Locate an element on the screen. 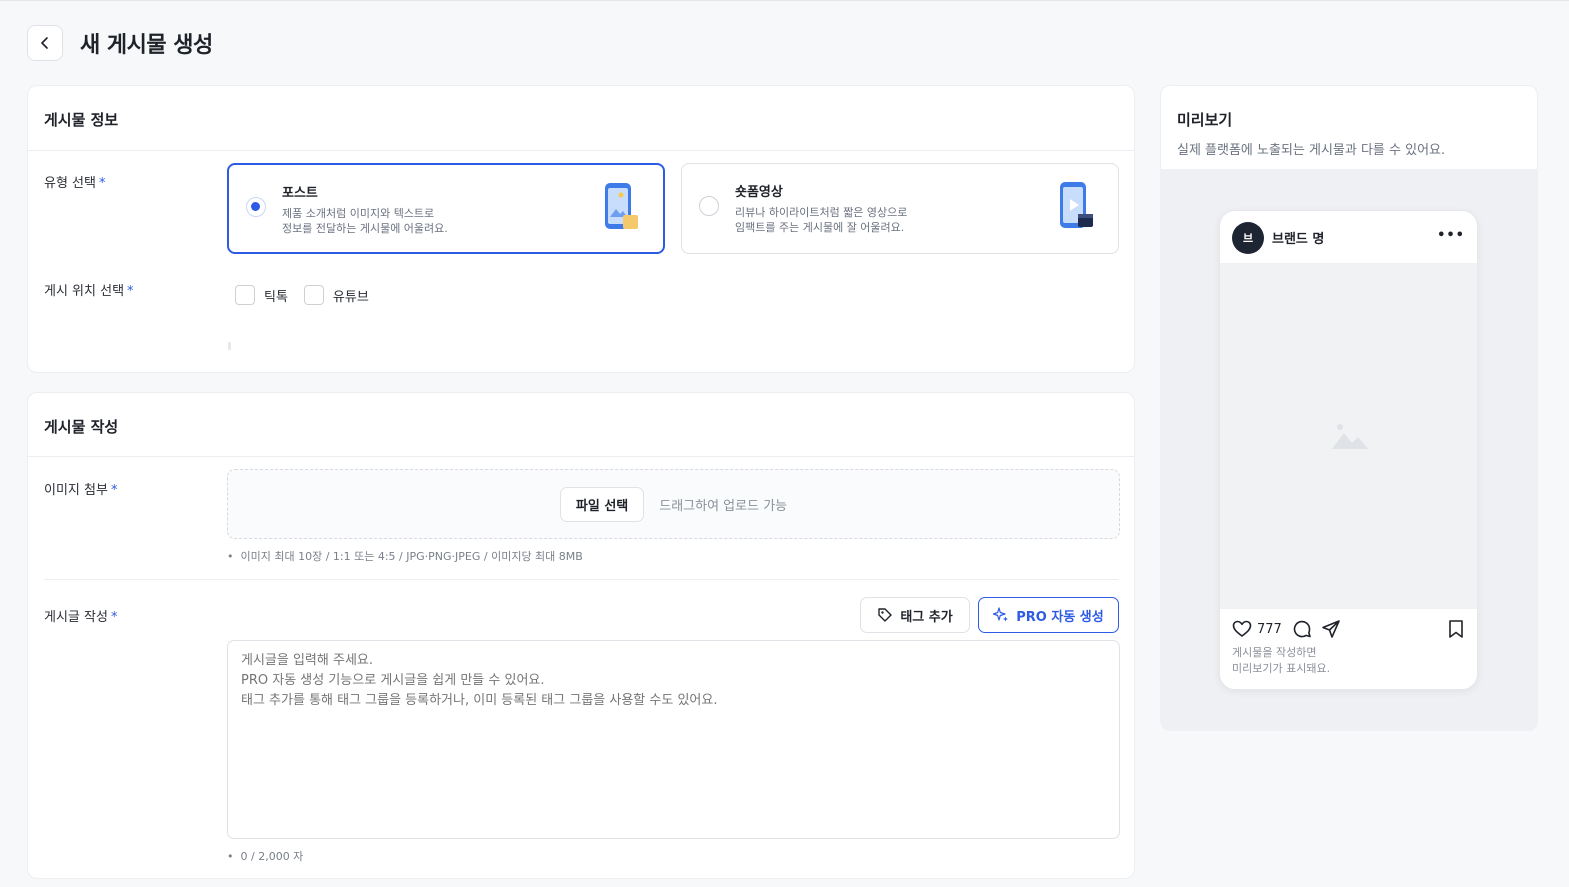  like-count: 777 is located at coordinates (1269, 629).